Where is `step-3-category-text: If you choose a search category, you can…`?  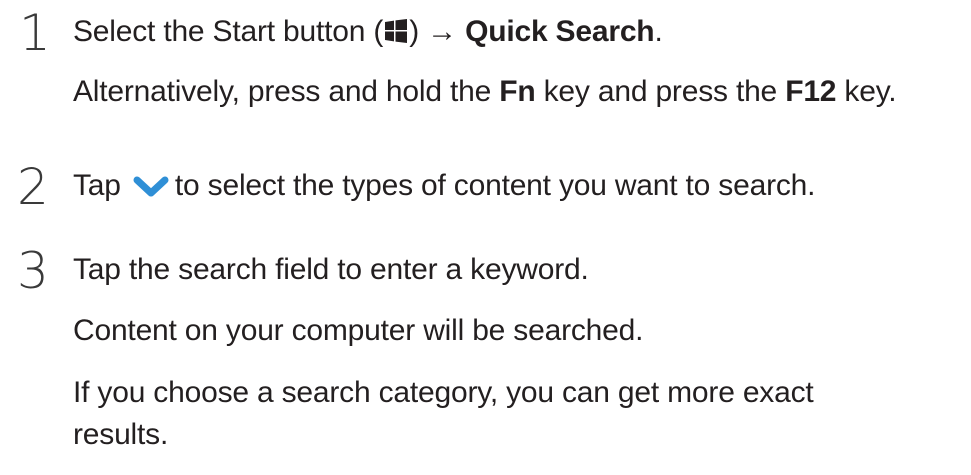
step-3-category-text: If you choose a search category, you can… is located at coordinates (443, 392).